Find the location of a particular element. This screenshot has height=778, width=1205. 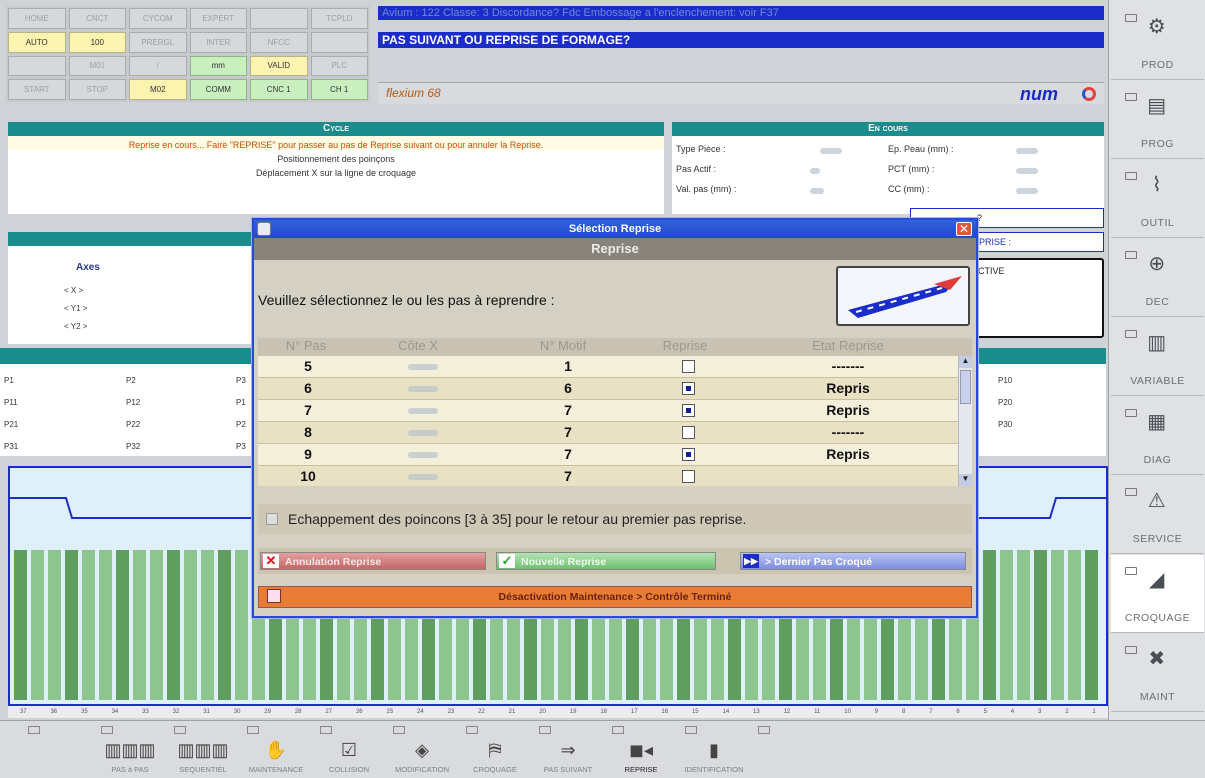

scale-tick: 14 is located at coordinates (726, 712).